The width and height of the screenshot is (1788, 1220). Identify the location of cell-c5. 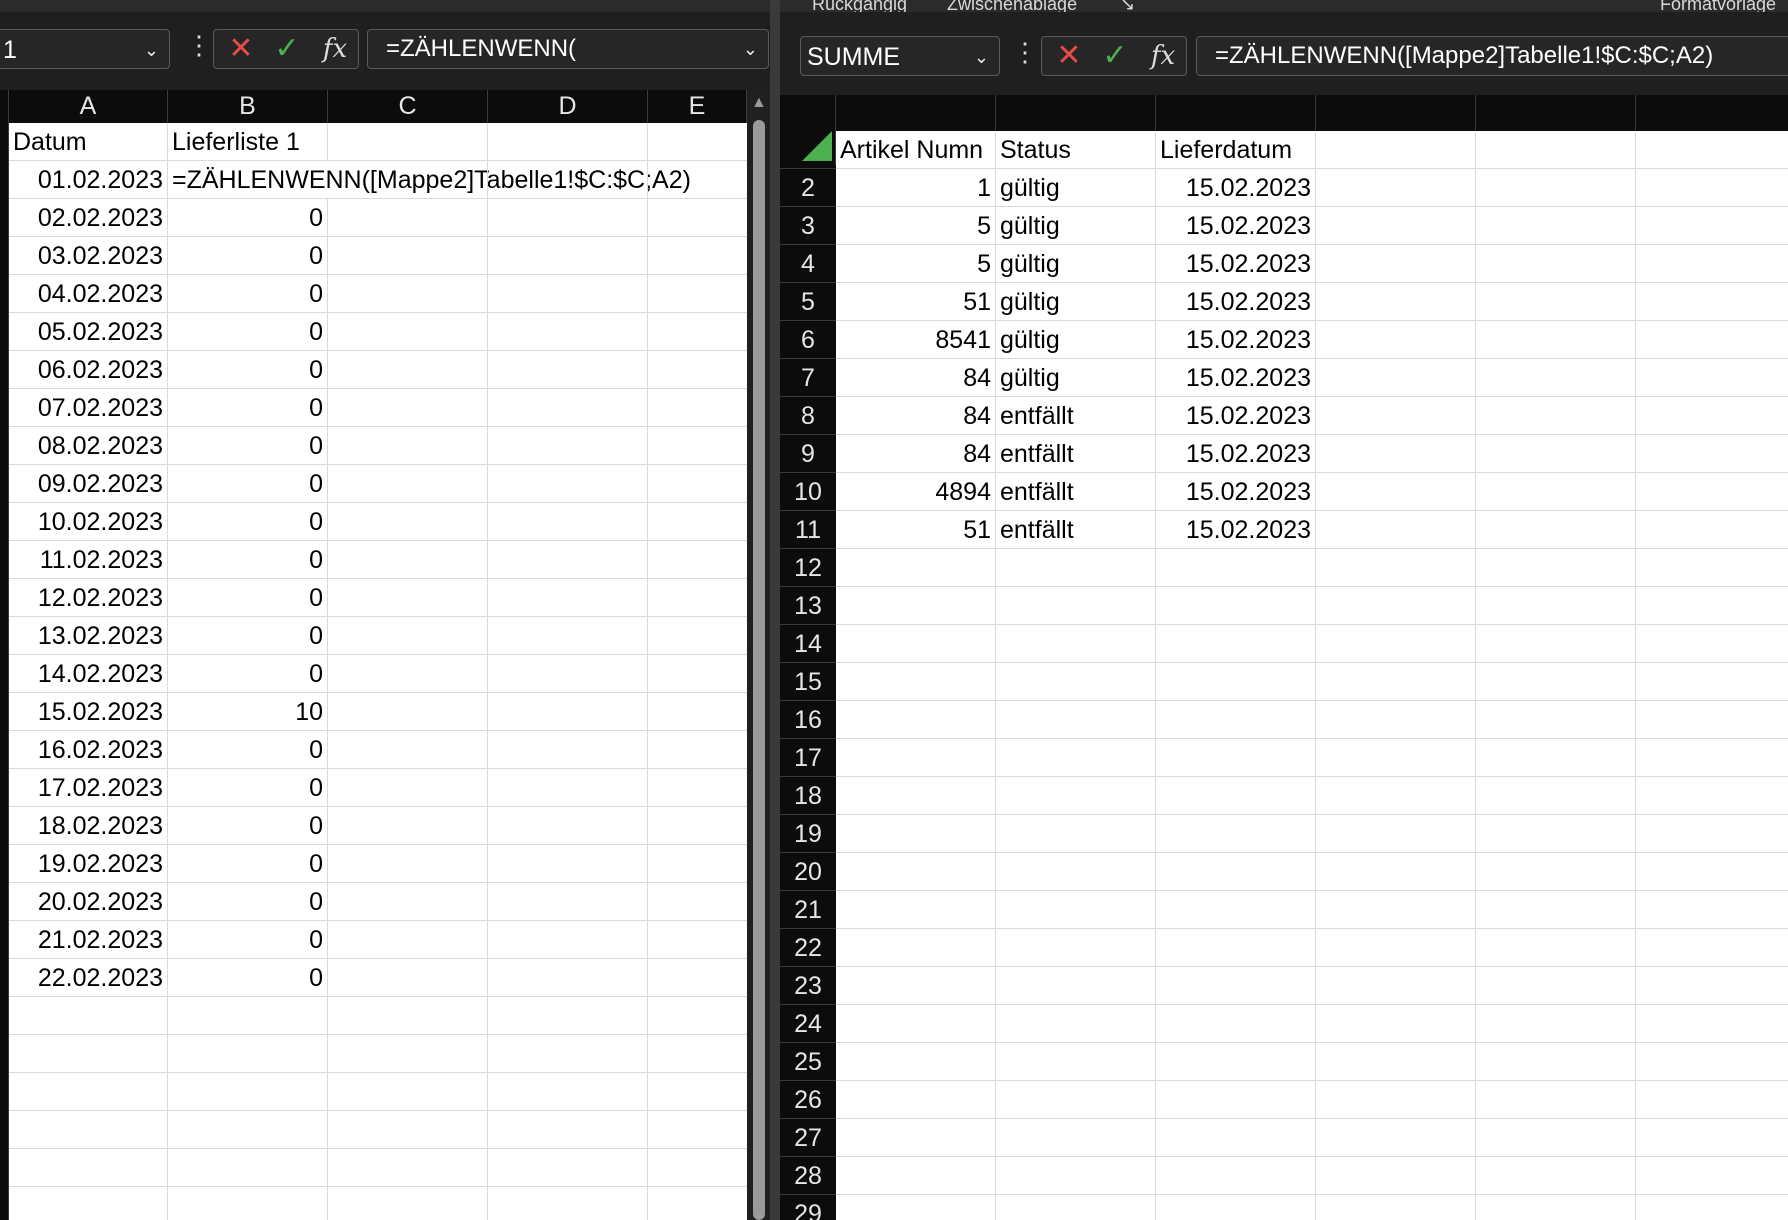
(408, 294).